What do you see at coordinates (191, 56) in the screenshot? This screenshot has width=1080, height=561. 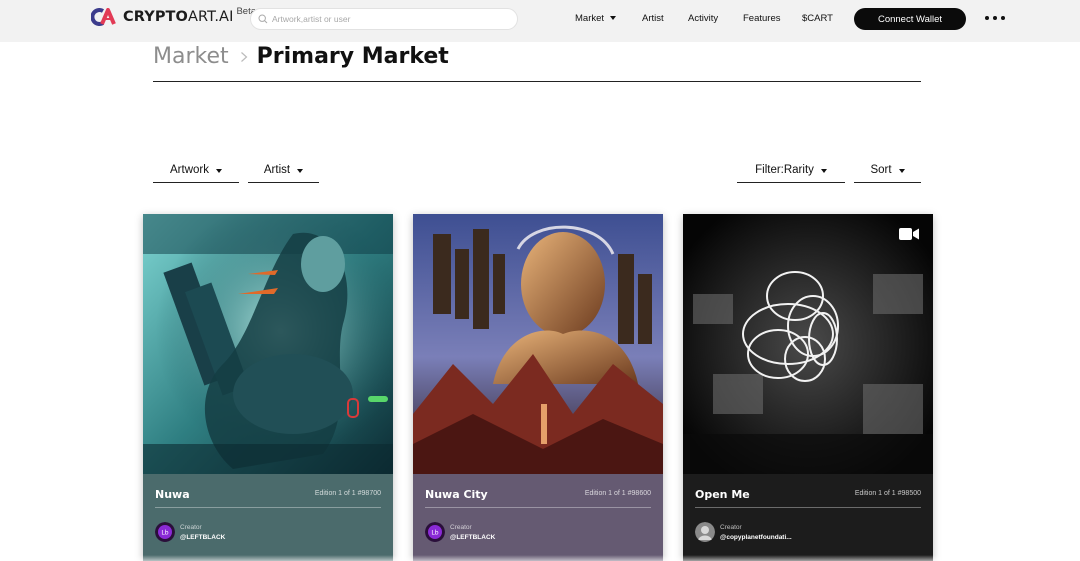 I see `breadcrumb-market-link: Market` at bounding box center [191, 56].